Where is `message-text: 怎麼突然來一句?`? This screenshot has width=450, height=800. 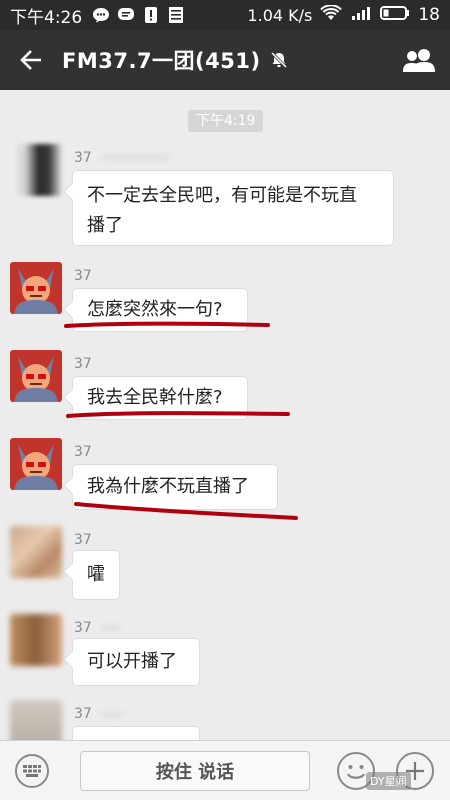
message-text: 怎麼突然來一句? is located at coordinates (155, 309).